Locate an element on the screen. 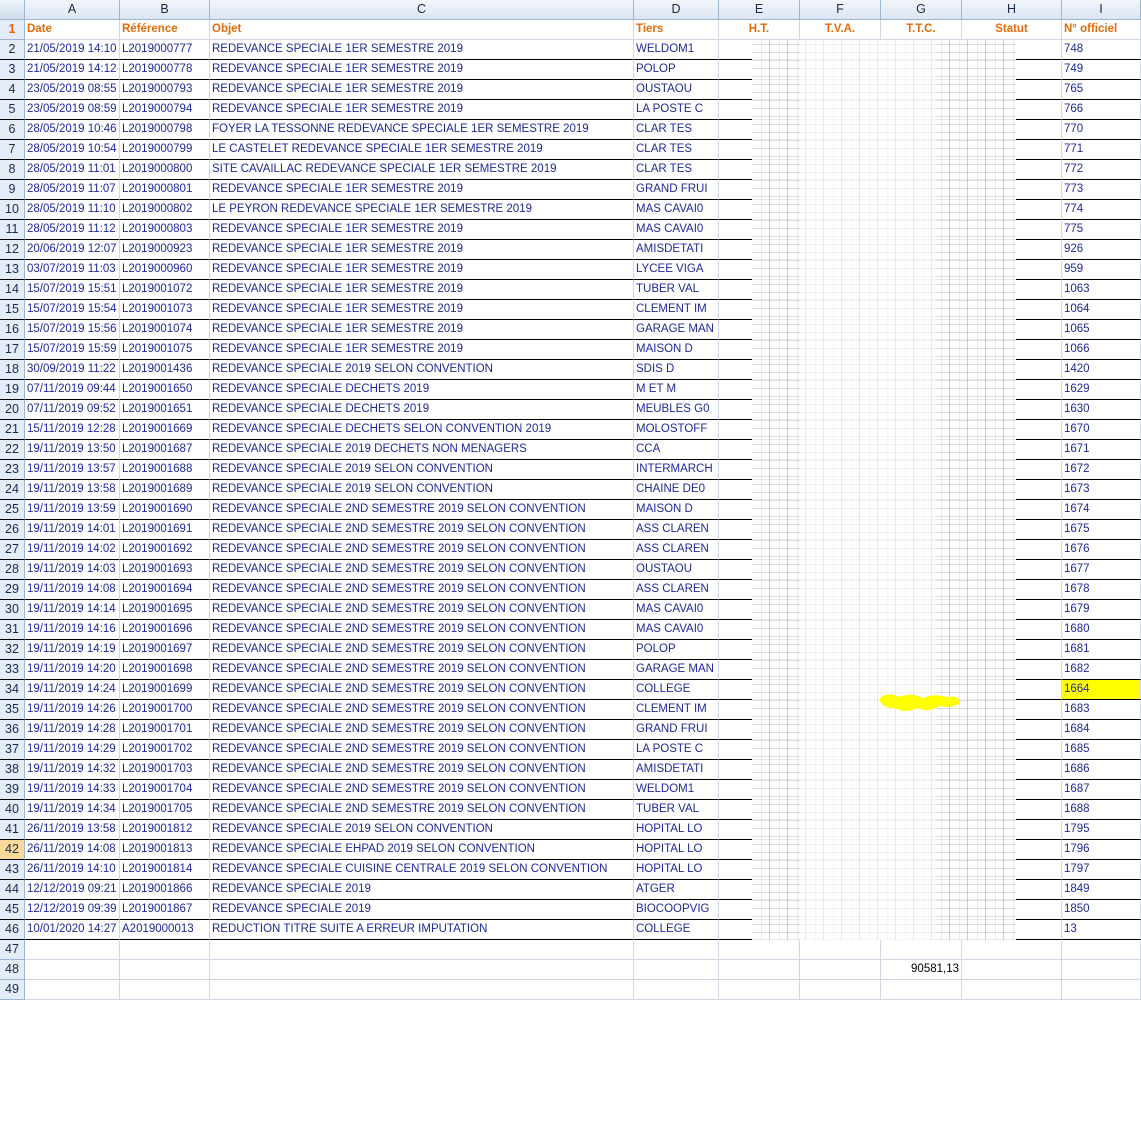 This screenshot has height=1134, width=1141. reference-cell: L2019001687 is located at coordinates (165, 450).